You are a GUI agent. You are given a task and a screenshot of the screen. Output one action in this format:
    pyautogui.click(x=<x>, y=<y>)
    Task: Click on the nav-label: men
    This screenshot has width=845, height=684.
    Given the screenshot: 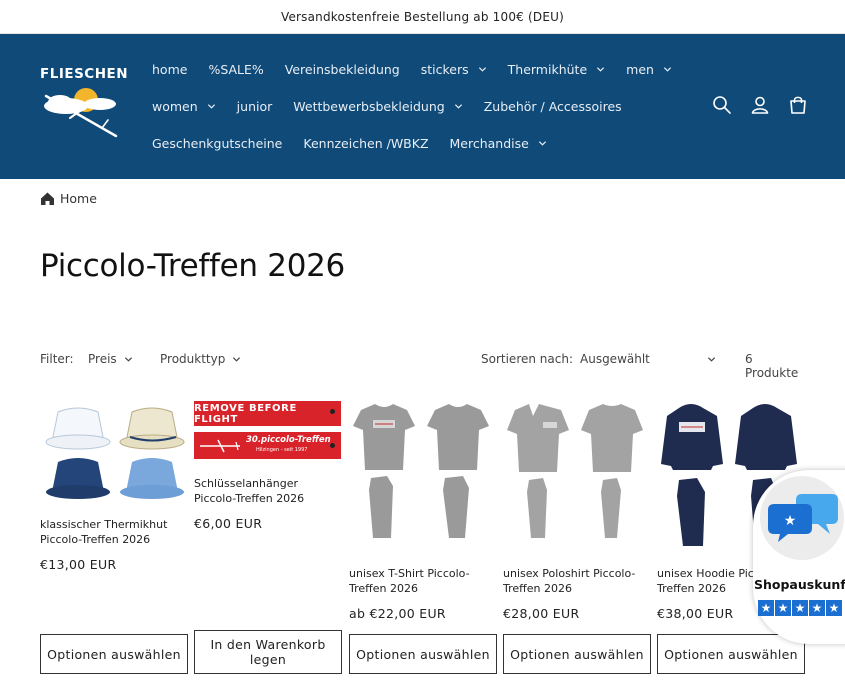 What is the action you would take?
    pyautogui.click(x=640, y=69)
    